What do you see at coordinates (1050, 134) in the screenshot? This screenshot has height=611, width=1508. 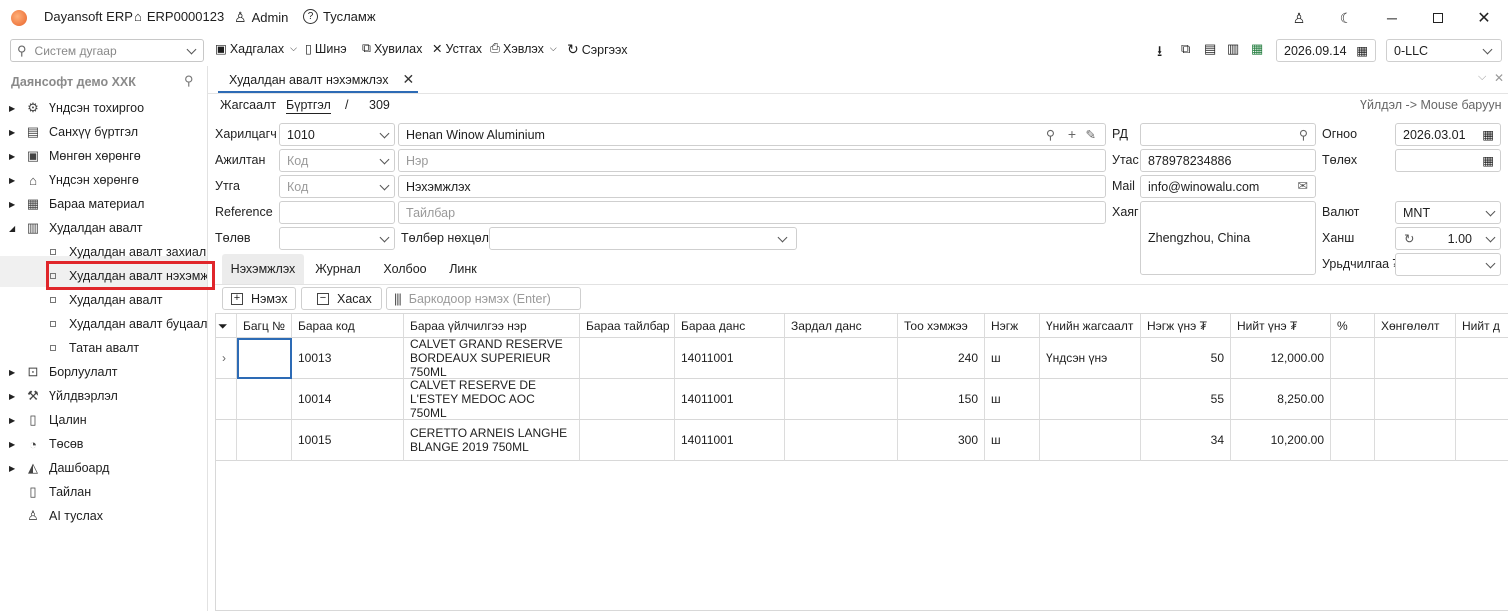 I see `search-icon: ⚲` at bounding box center [1050, 134].